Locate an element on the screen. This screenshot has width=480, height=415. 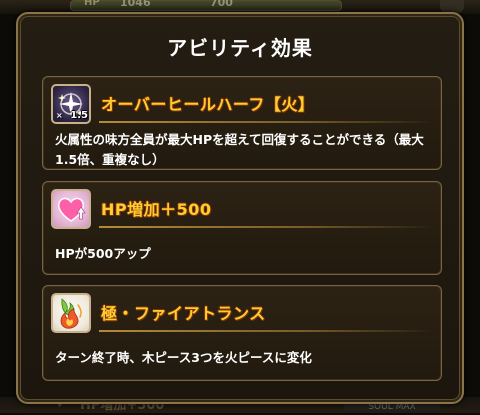
dialog-title: アビリティ効果 is located at coordinates (240, 48).